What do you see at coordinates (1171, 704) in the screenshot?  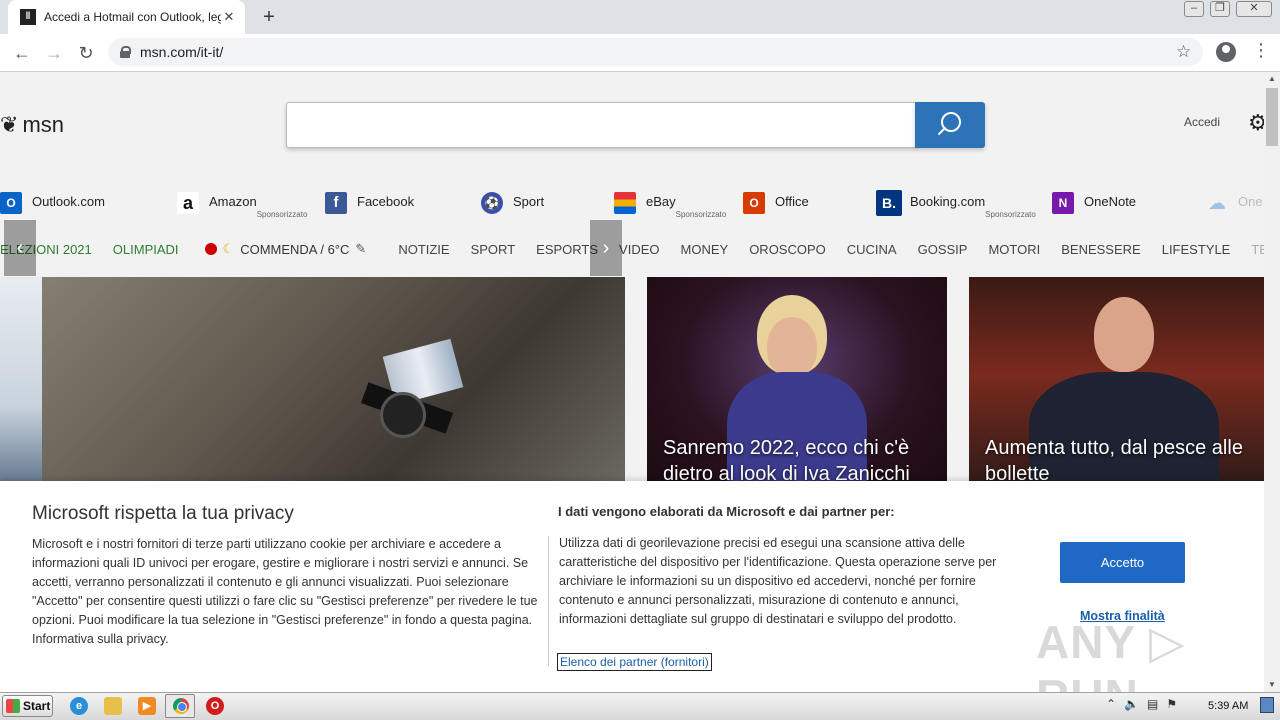 I see `action-center-flag-icon: ⚑` at bounding box center [1171, 704].